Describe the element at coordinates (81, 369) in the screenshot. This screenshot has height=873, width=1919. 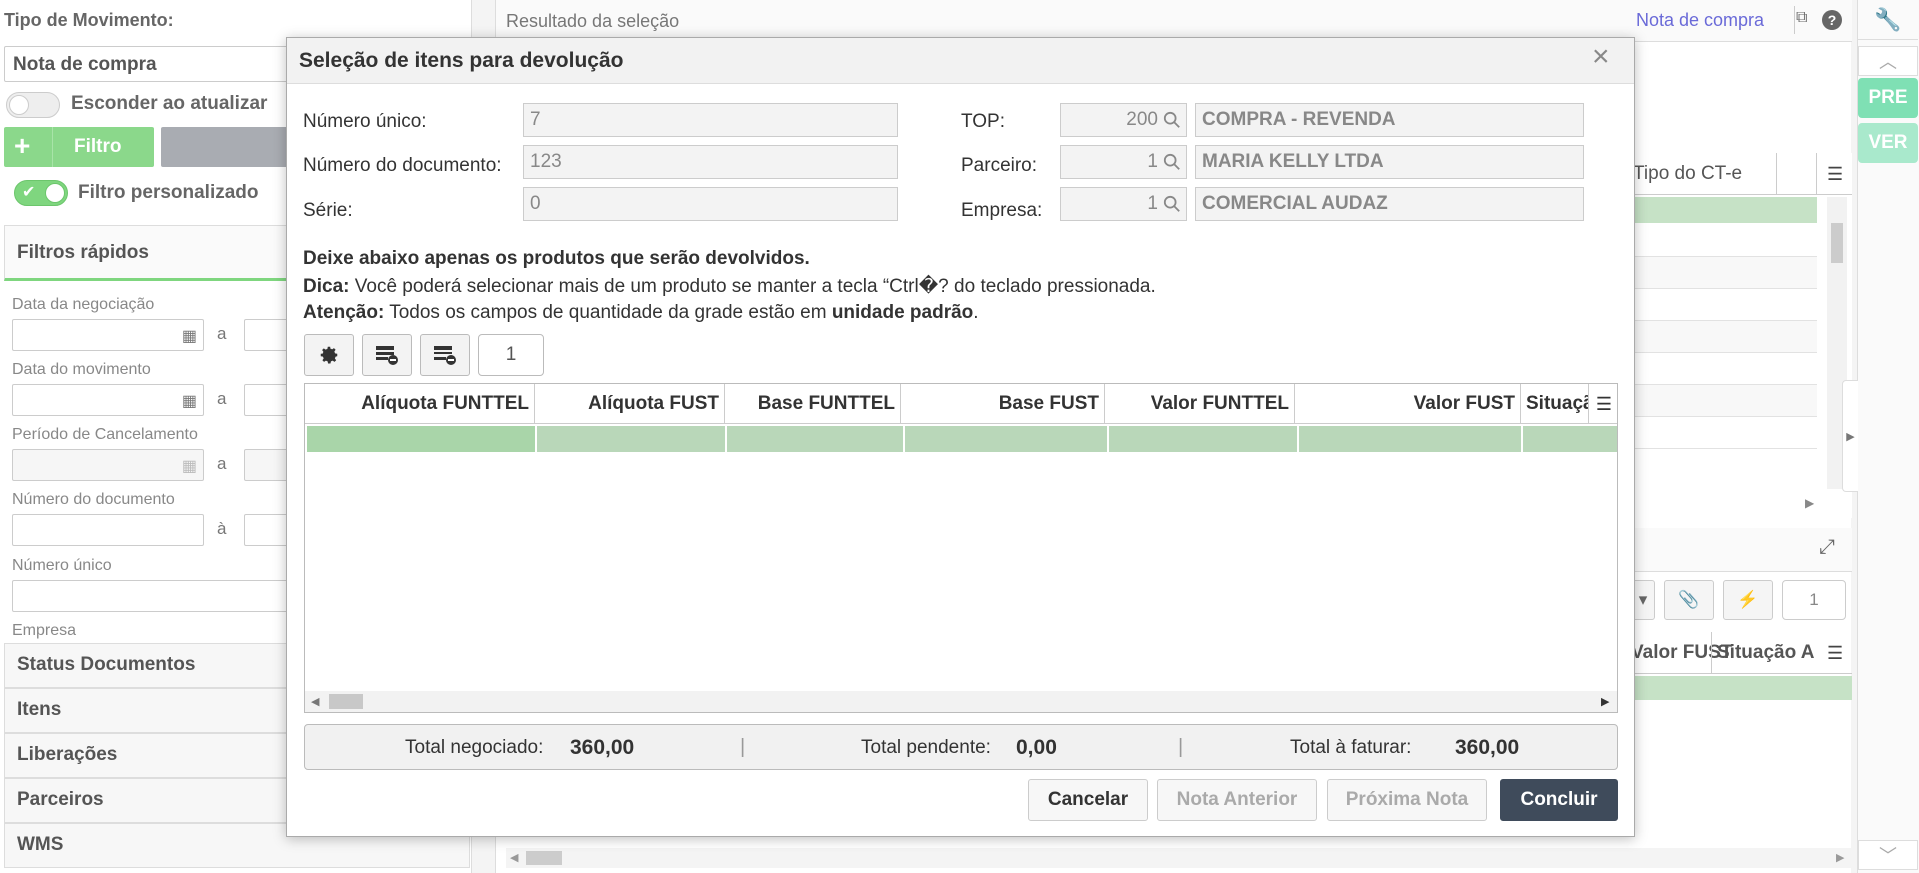
I see `data-movimento-label: Data do movimento` at that location.